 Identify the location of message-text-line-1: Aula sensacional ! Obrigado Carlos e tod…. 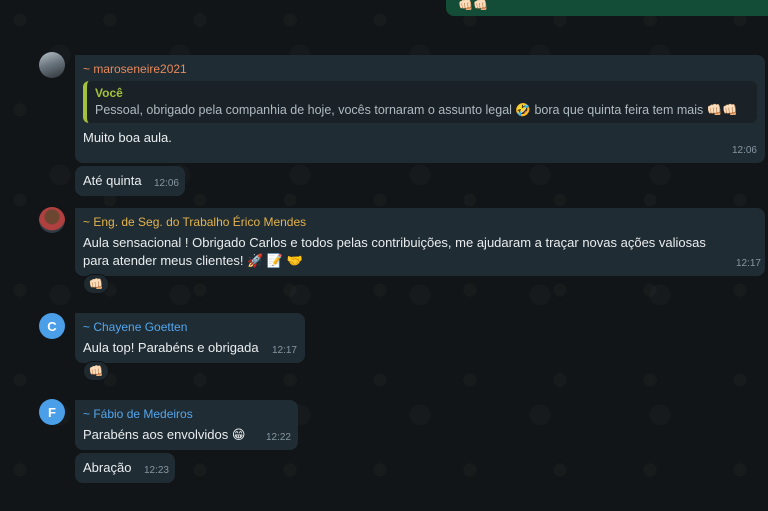
(394, 242).